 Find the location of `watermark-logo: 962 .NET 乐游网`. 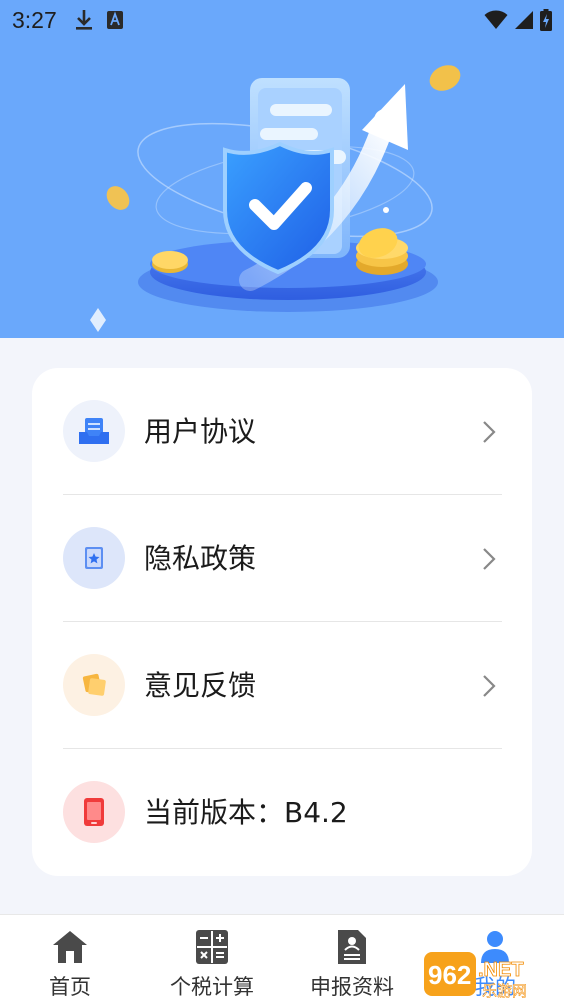

watermark-logo: 962 .NET 乐游网 is located at coordinates (475, 976).